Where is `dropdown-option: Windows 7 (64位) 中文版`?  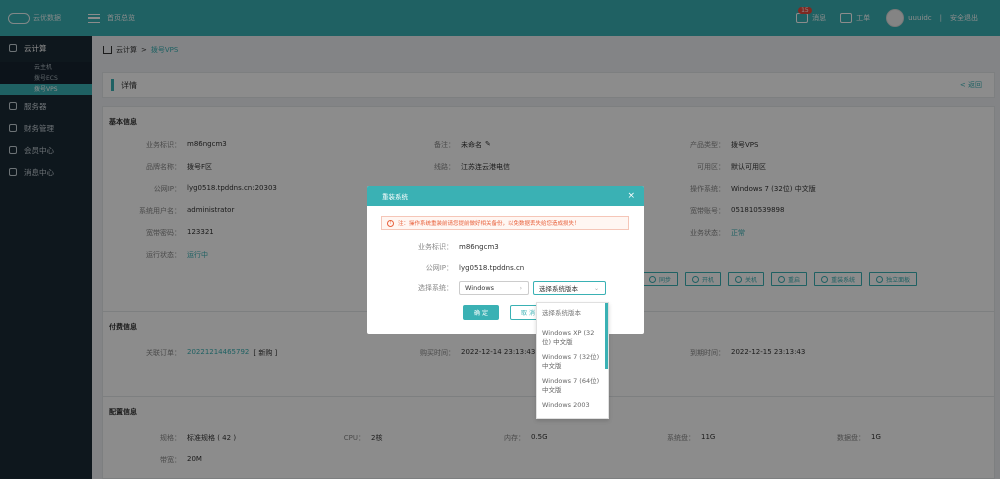
dropdown-option: Windows 7 (64位) 中文版 is located at coordinates (572, 386).